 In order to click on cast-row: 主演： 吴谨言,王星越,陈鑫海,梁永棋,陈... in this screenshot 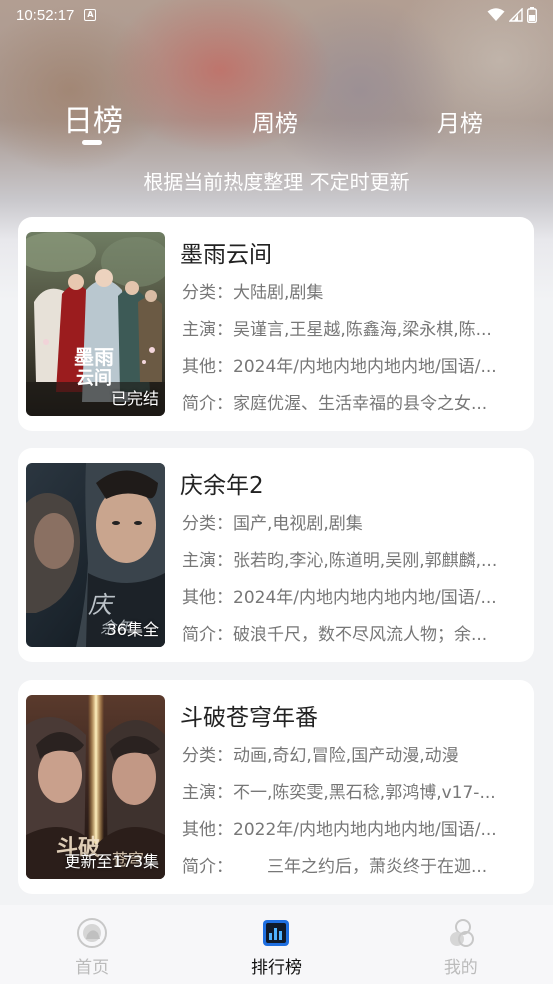, I will do `click(350, 327)`.